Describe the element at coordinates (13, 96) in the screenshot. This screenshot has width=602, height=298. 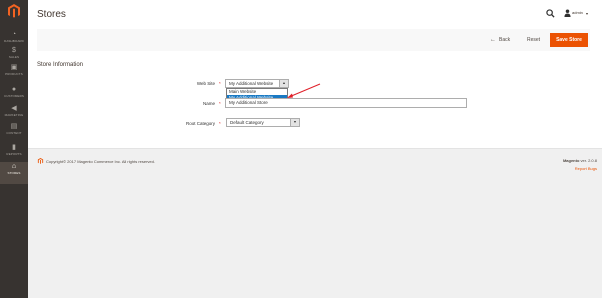
I see `sidebar-item-label: Customers` at that location.